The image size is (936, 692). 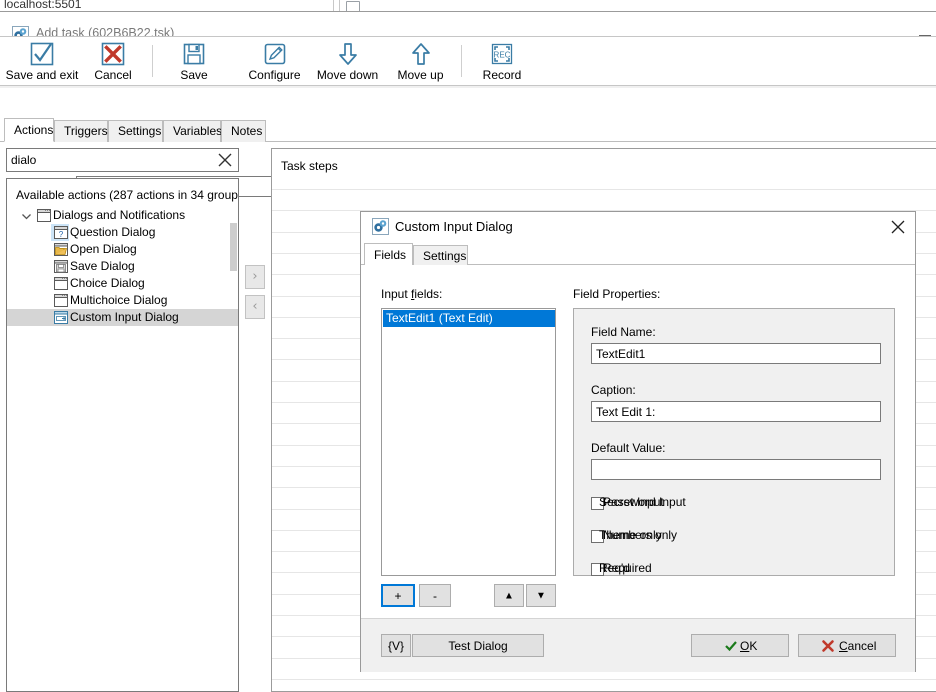 What do you see at coordinates (435, 595) in the screenshot?
I see `remove-field-button: -` at bounding box center [435, 595].